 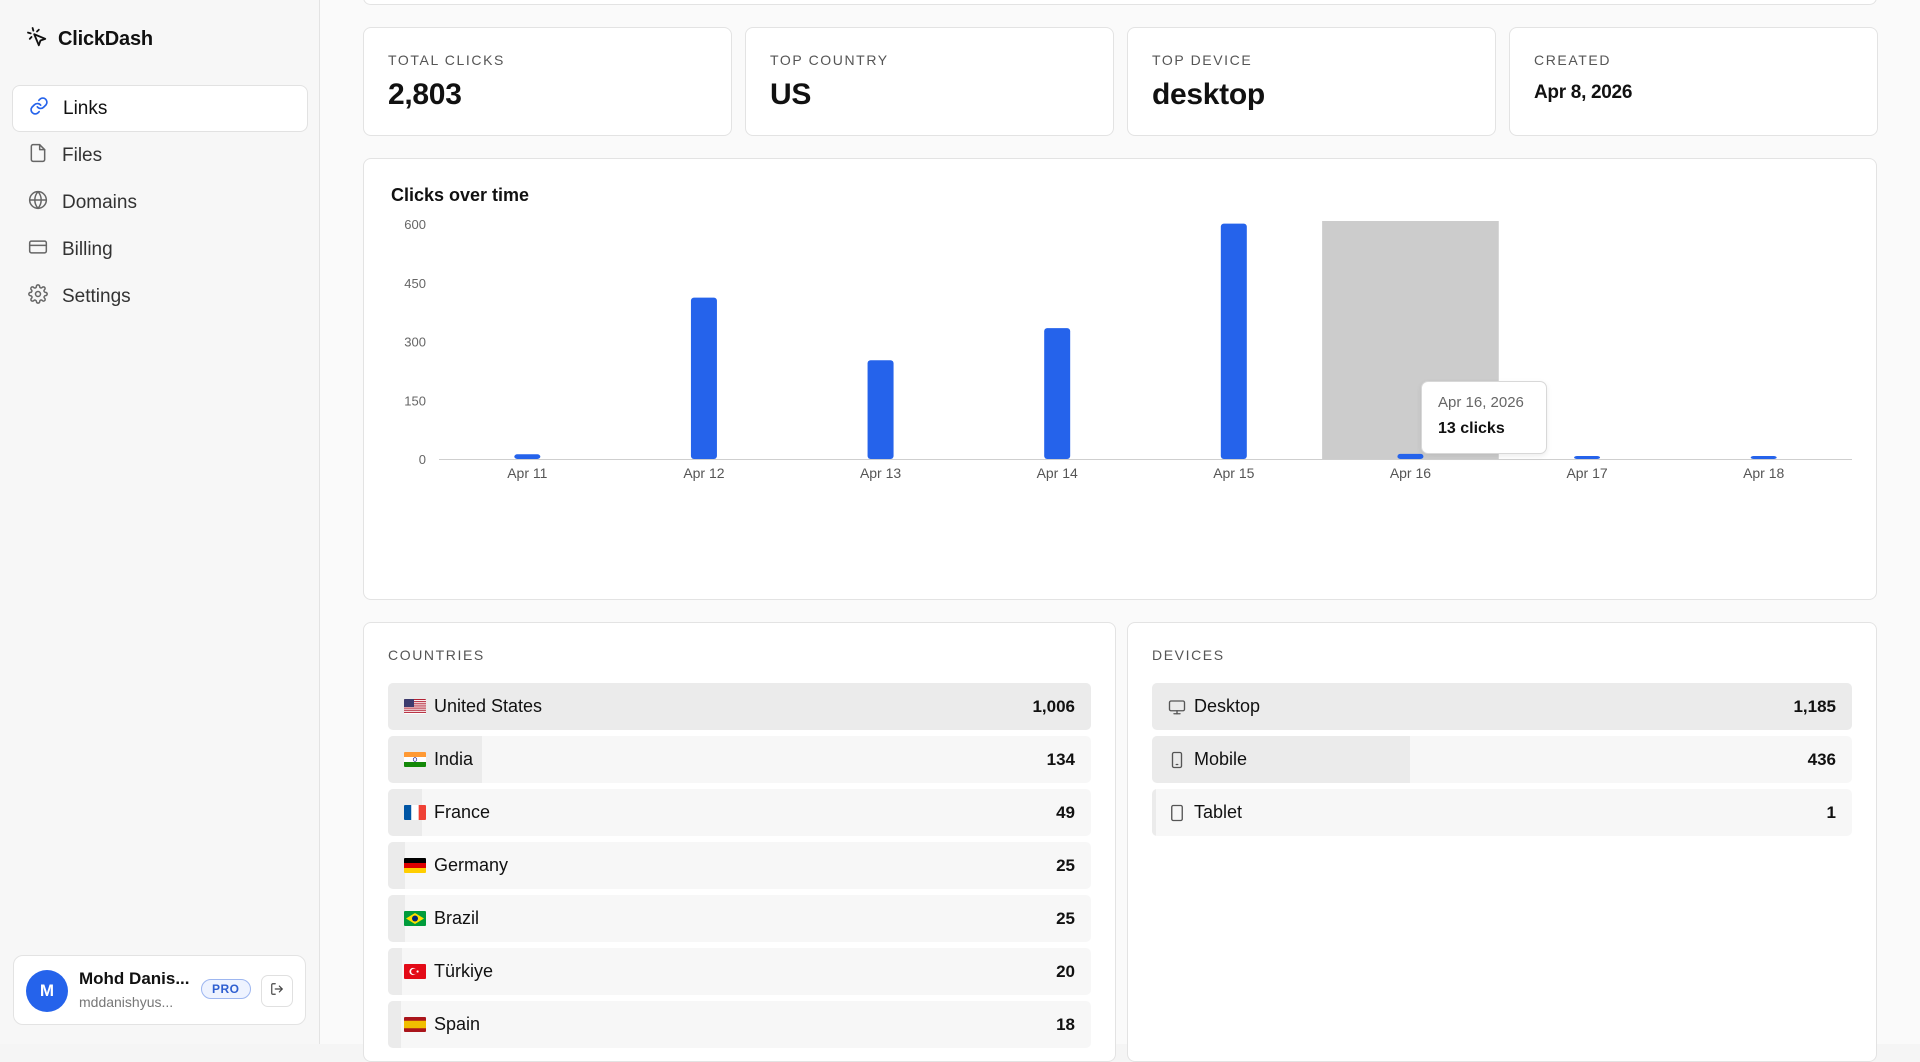 I want to click on list-item: Desktop 1,185, so click(x=1502, y=706).